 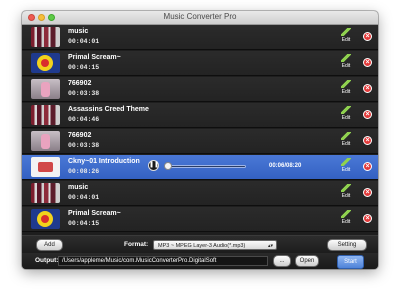 I want to click on window-title: Music Converter Pro, so click(x=200, y=16).